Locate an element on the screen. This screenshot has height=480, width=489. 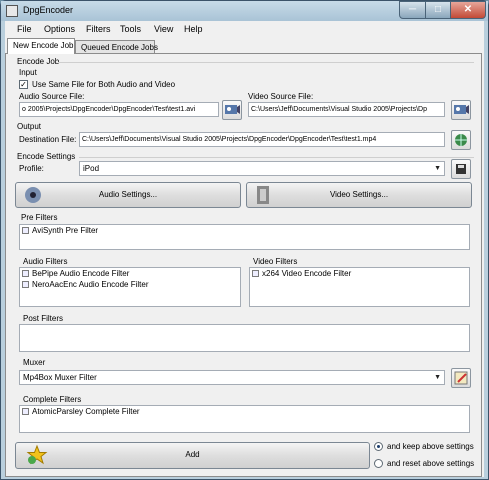
window-title: DpgEncoder is located at coordinates (48, 10).